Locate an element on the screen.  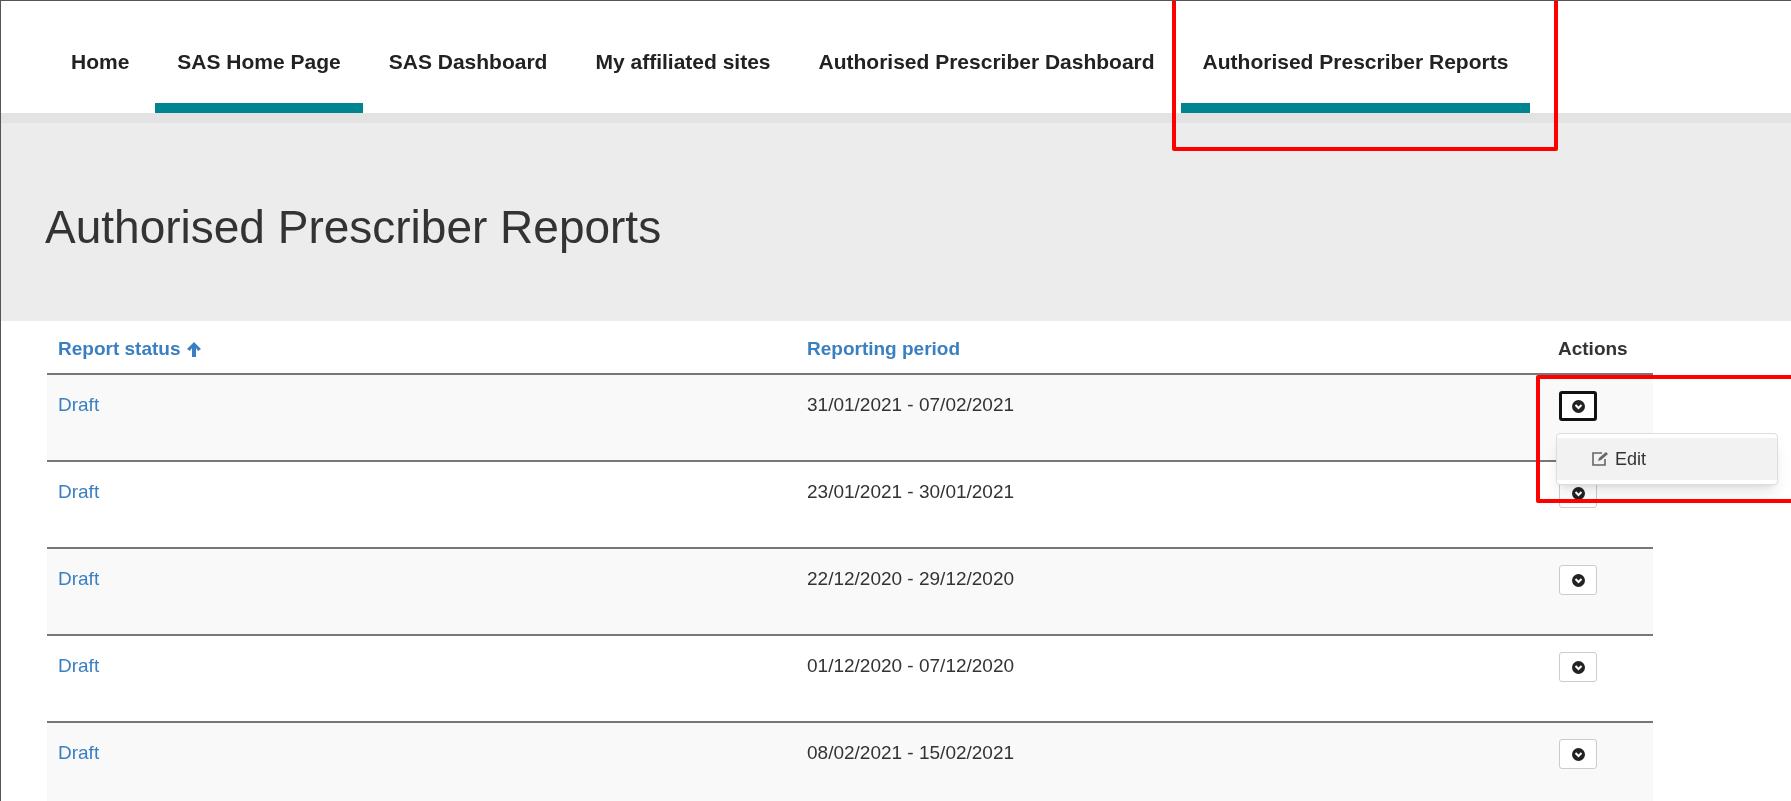
column-header: Reporting period is located at coordinates (884, 349).